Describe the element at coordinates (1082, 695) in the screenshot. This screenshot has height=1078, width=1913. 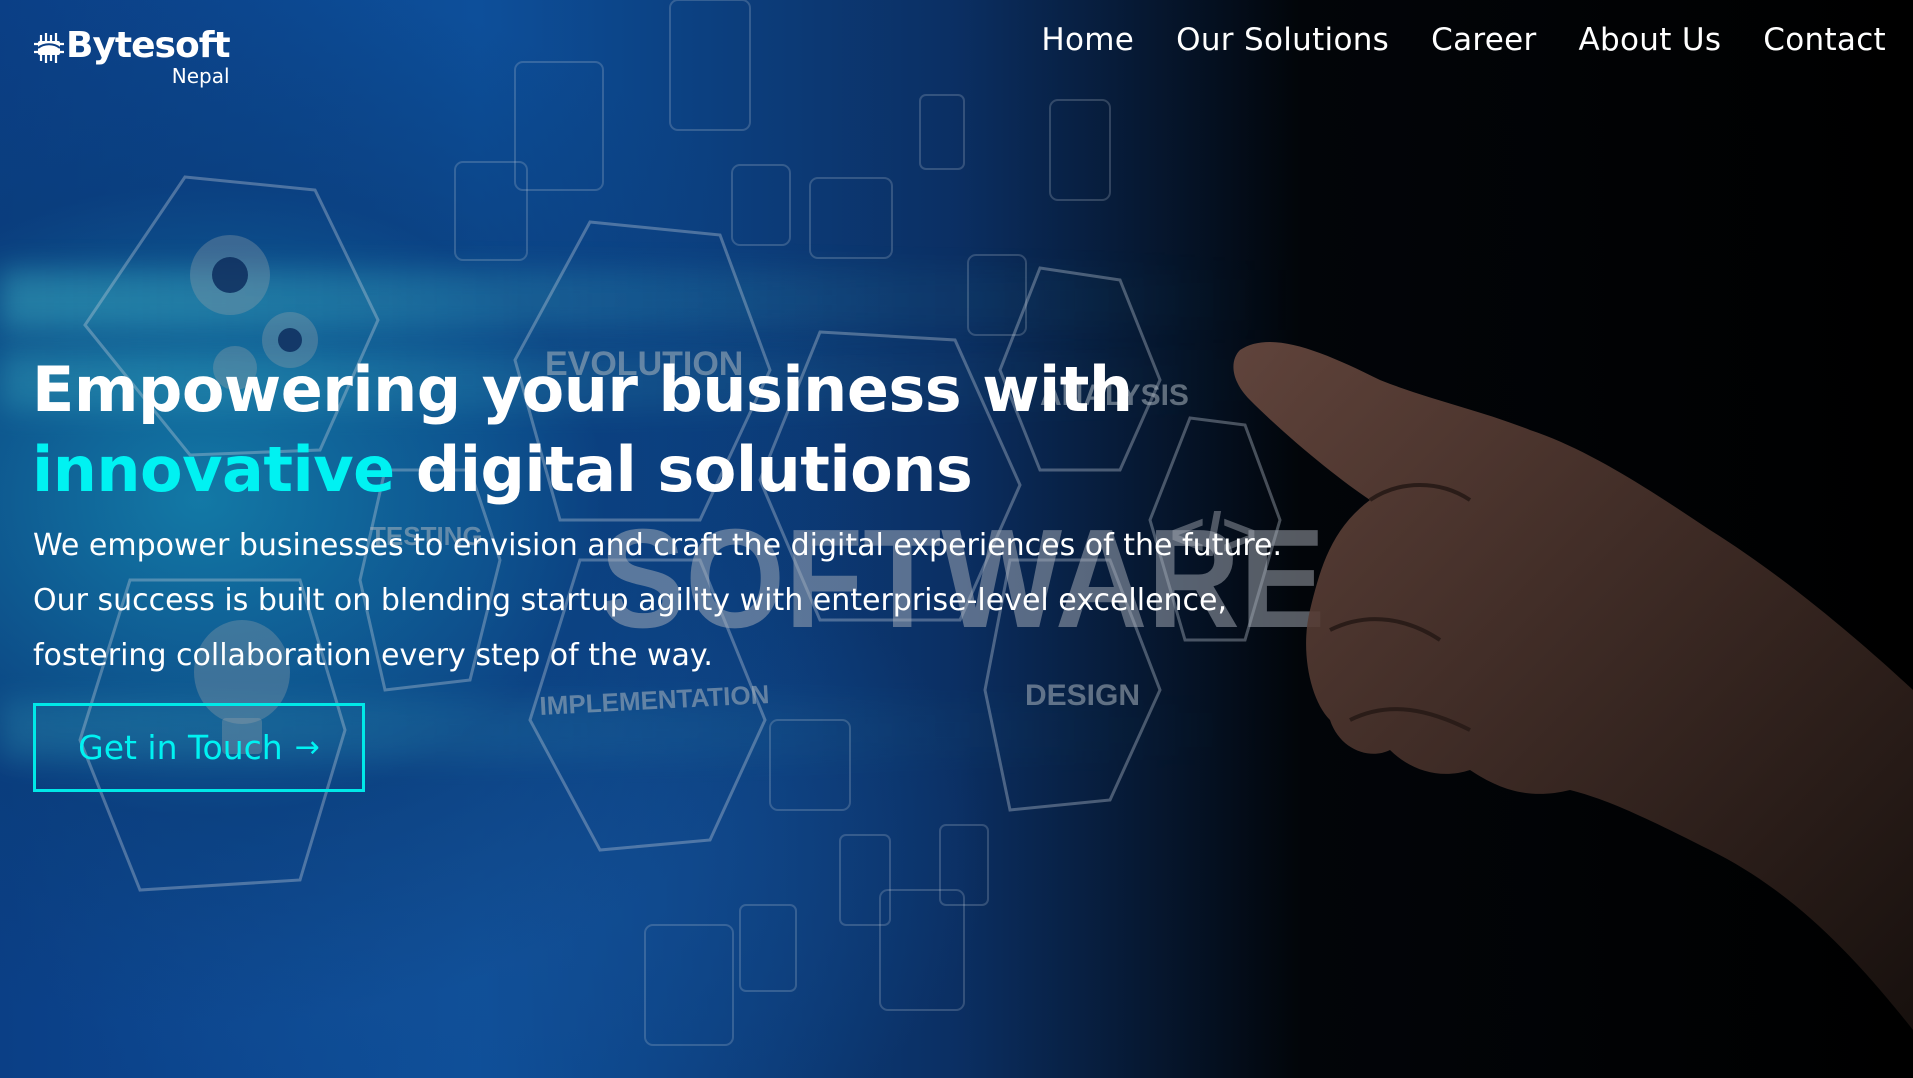
I see `hex-label: DESIGN` at that location.